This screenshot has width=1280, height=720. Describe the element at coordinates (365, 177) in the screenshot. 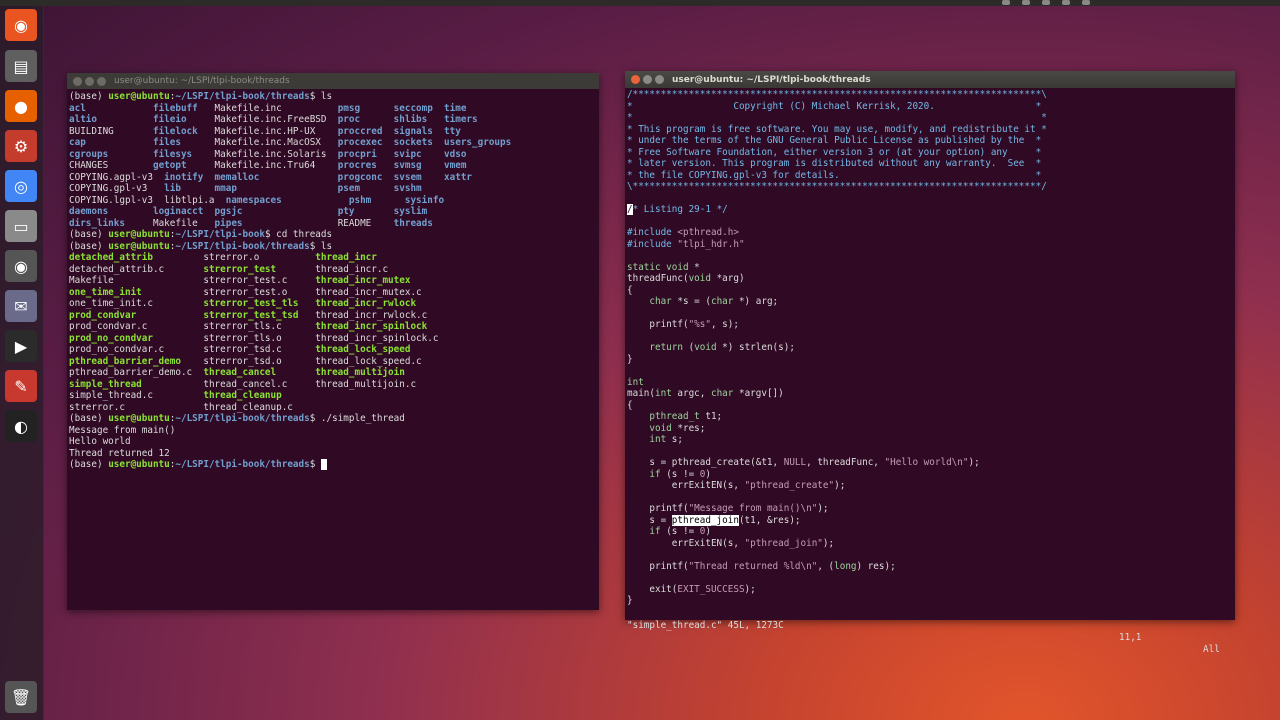

I see `terminal-text: progconc` at that location.